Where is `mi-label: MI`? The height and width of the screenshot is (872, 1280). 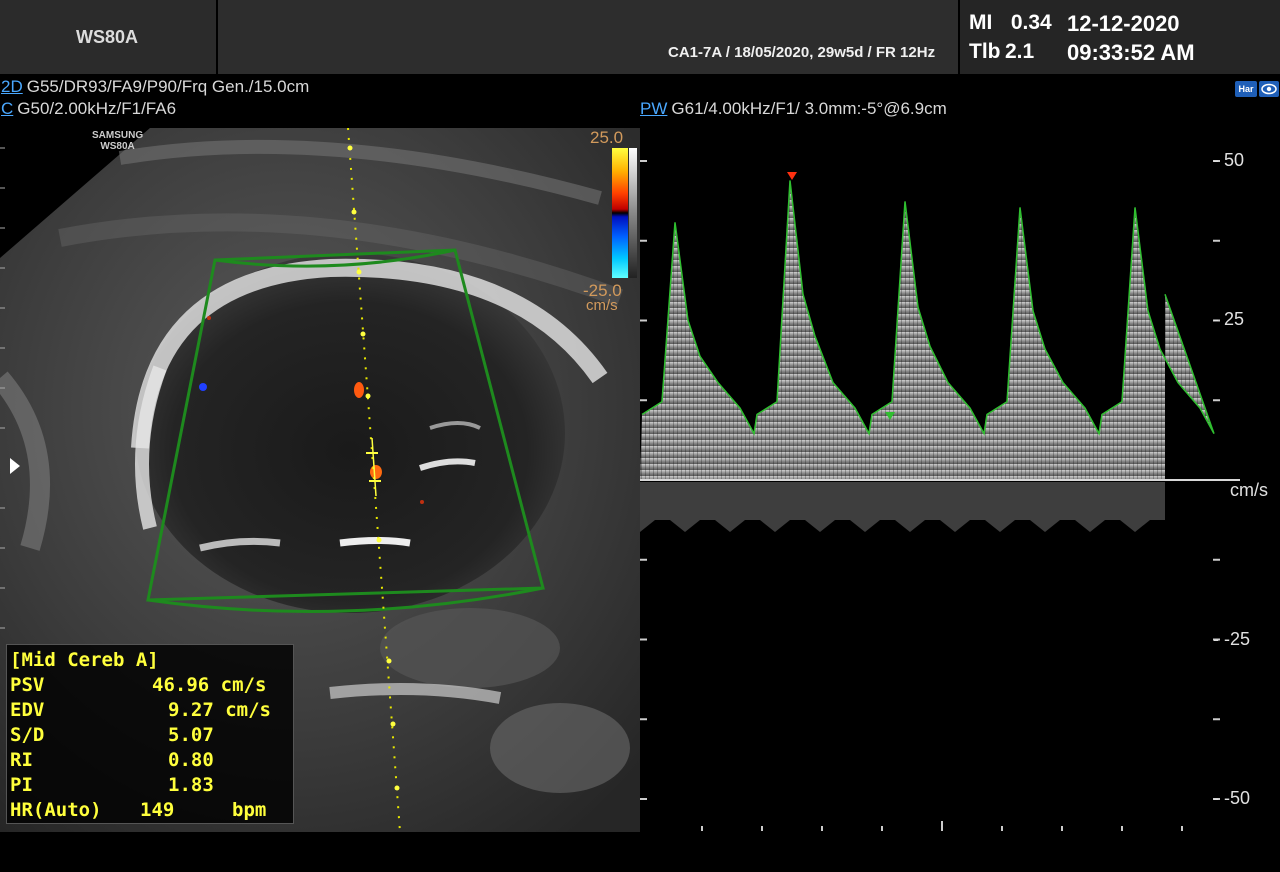
mi-label: MI is located at coordinates (981, 22).